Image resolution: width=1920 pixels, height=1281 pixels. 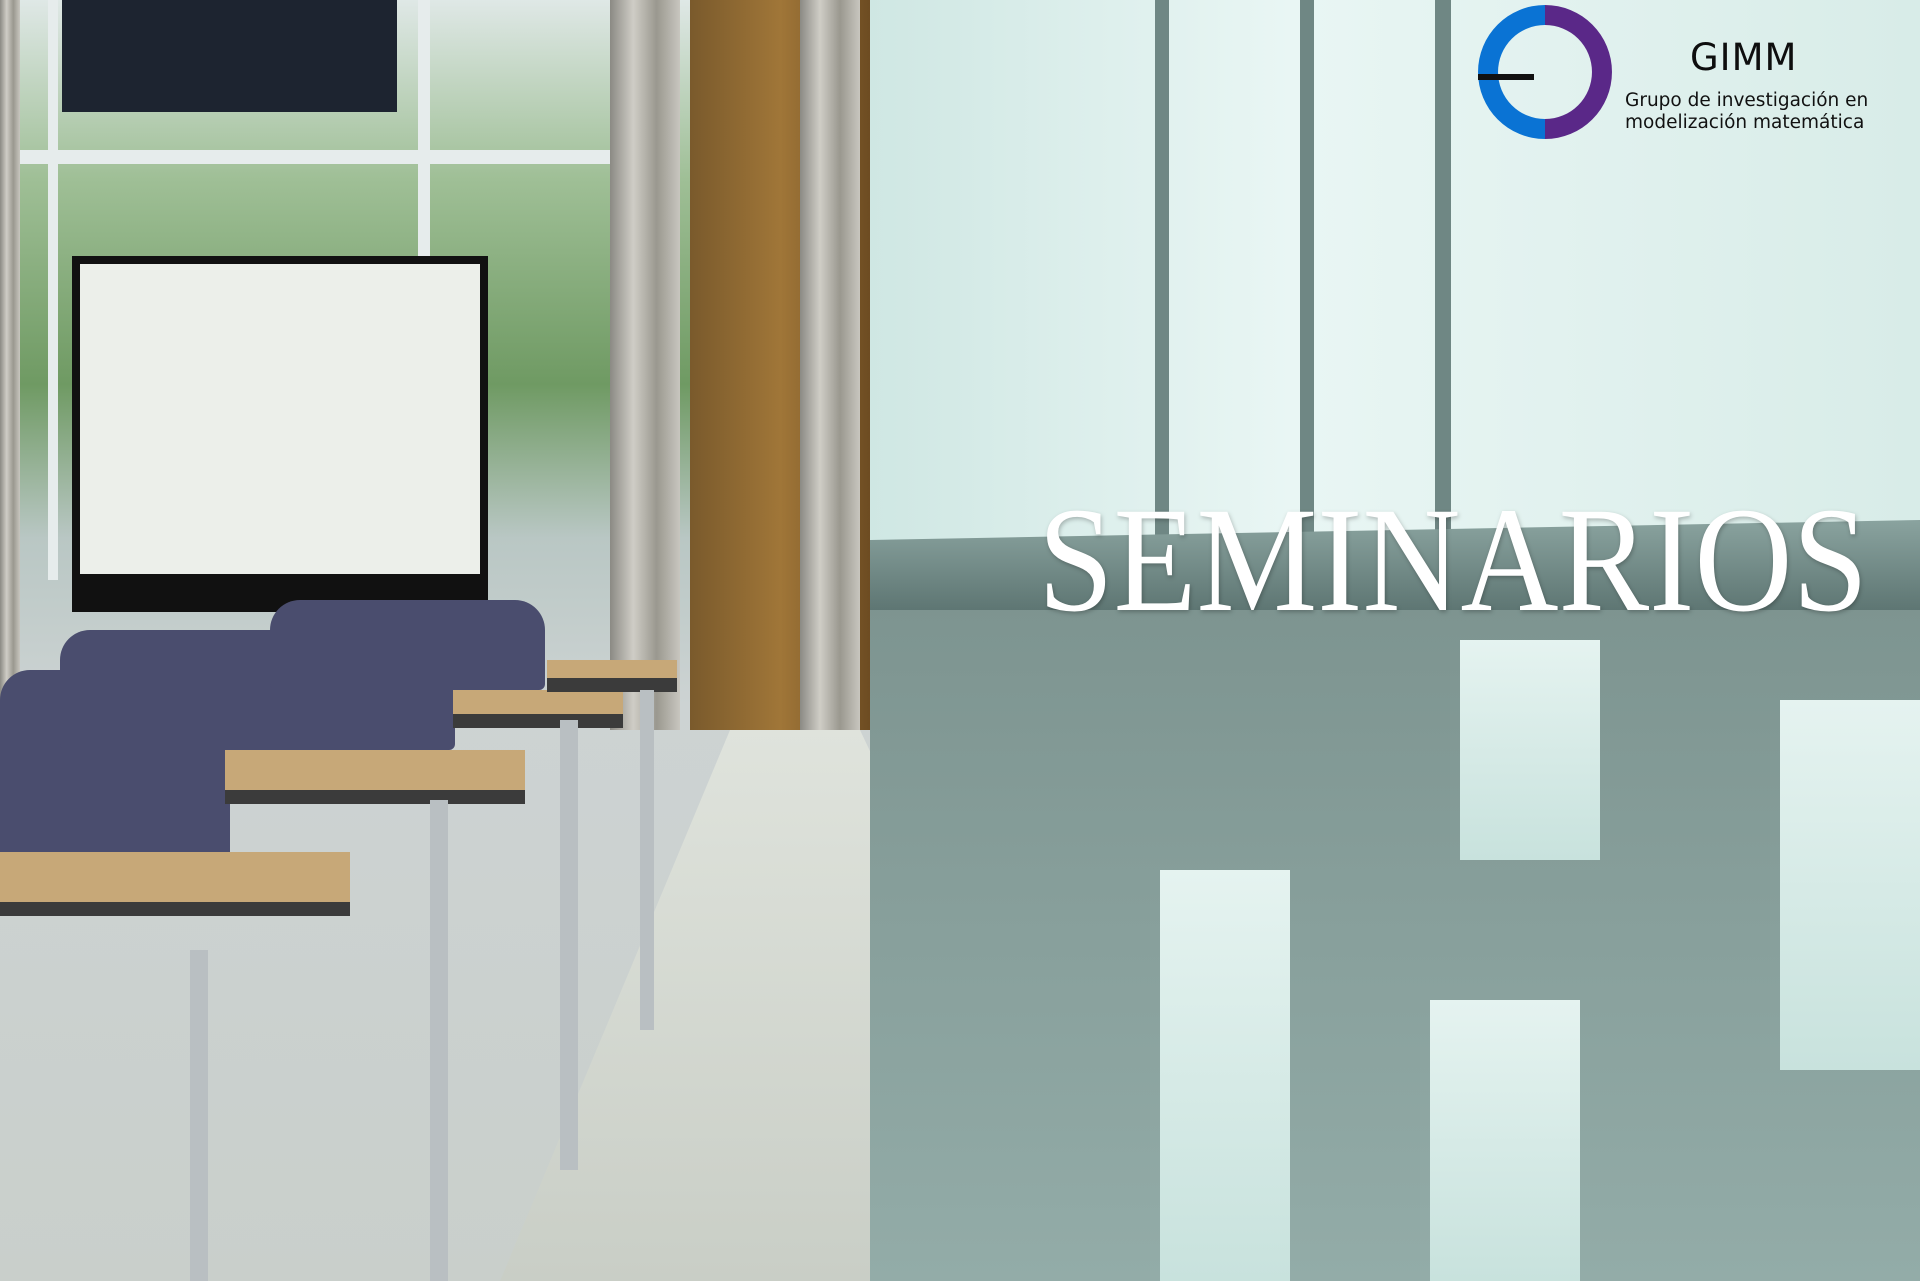 I want to click on seminarios-title: SEMINARIOS, so click(x=1453, y=555).